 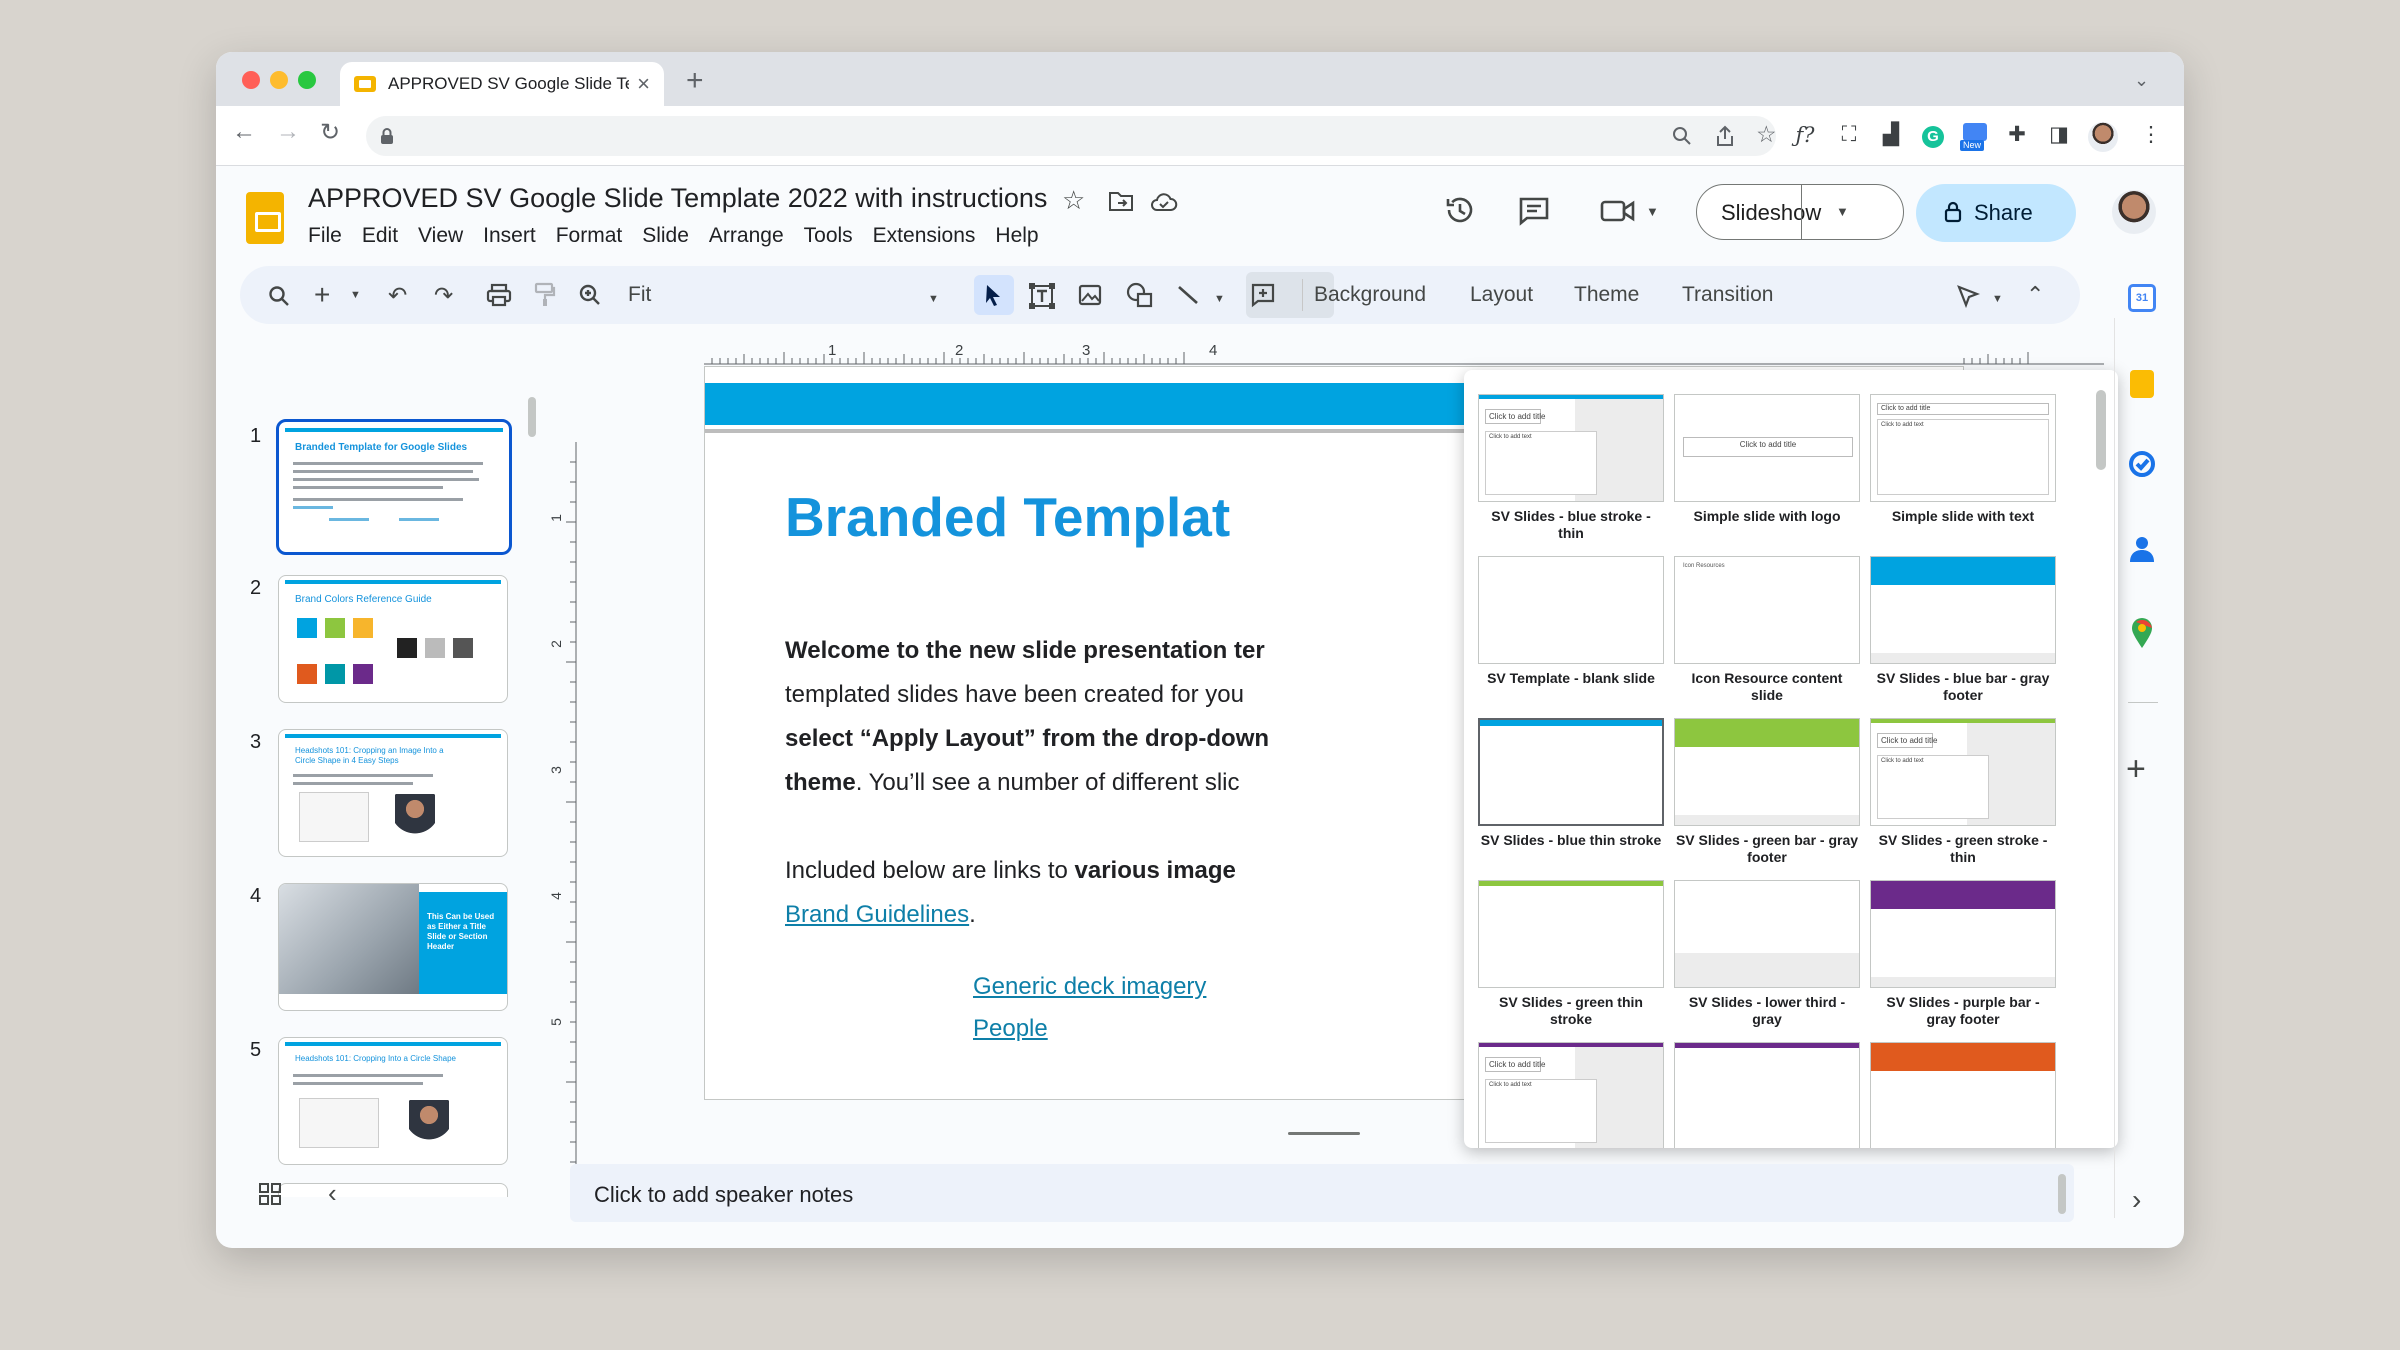 What do you see at coordinates (1968, 296) in the screenshot?
I see `editing-mode-icon` at bounding box center [1968, 296].